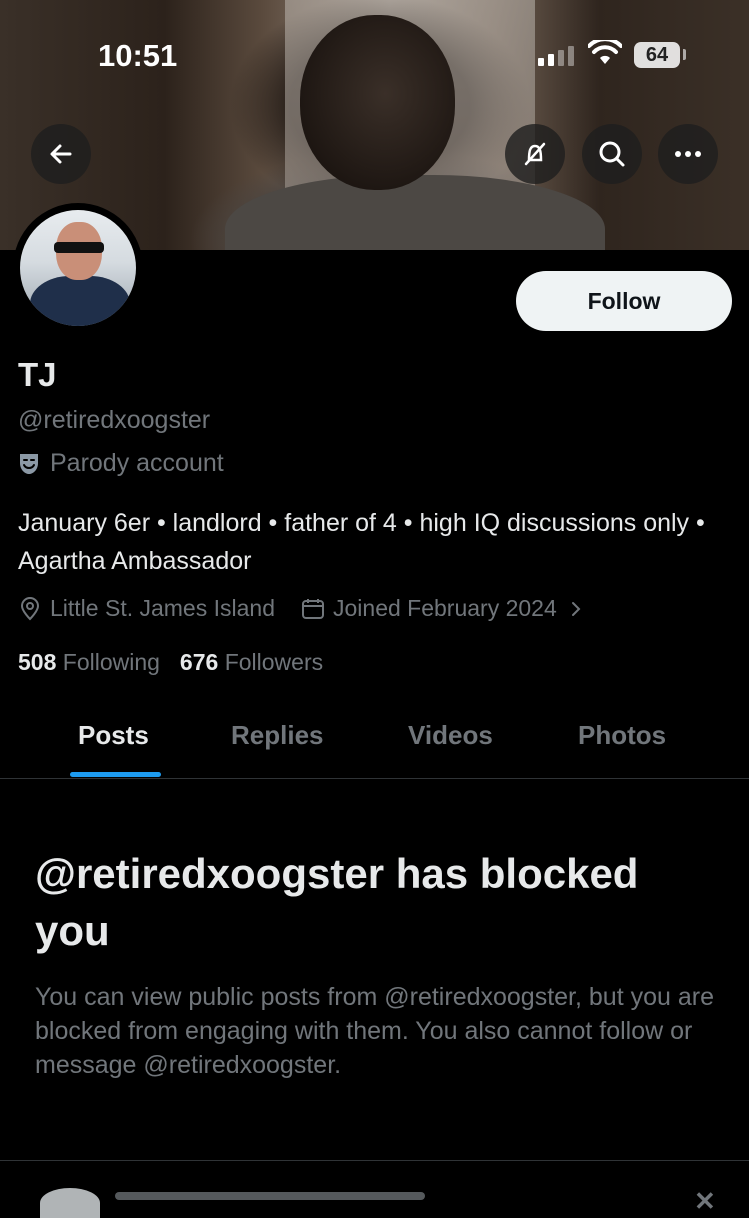  I want to click on notifications-off-button, so click(535, 154).